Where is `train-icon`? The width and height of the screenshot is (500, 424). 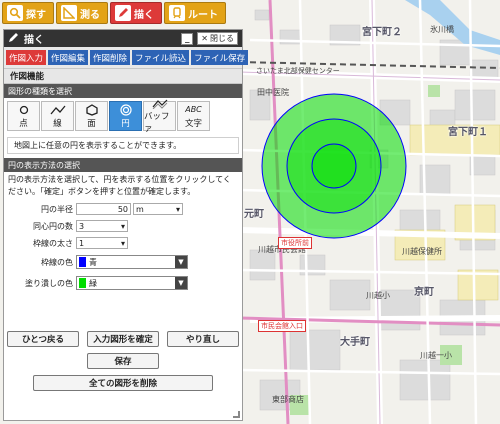 train-icon is located at coordinates (177, 13).